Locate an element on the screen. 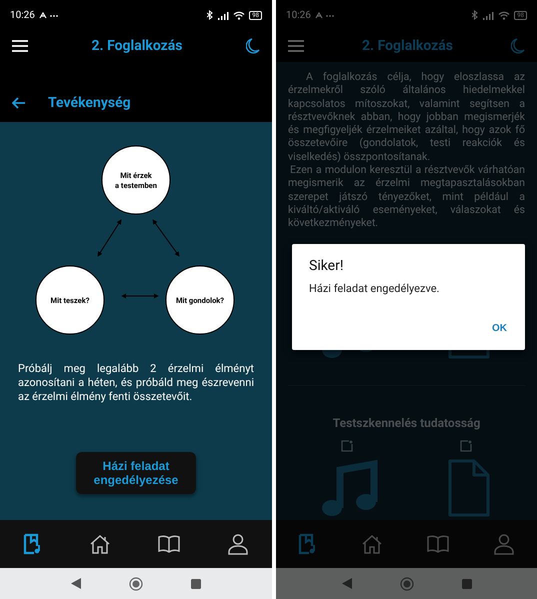 This screenshot has height=599, width=537. moon-icon is located at coordinates (253, 46).